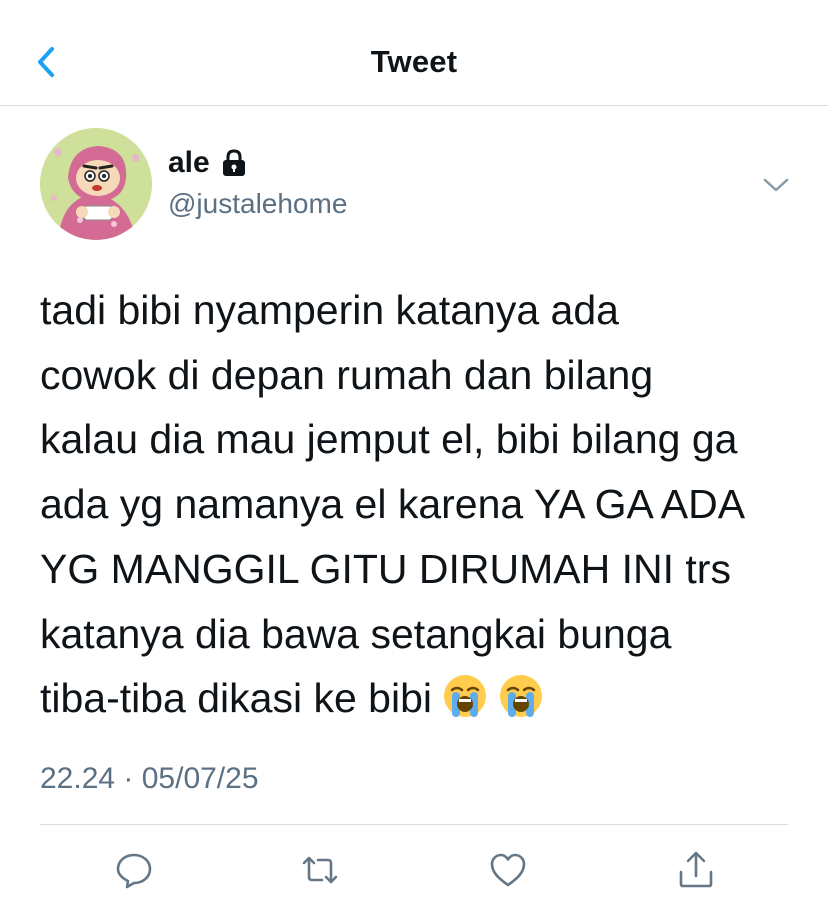  I want to click on chevron-down-icon, so click(776, 185).